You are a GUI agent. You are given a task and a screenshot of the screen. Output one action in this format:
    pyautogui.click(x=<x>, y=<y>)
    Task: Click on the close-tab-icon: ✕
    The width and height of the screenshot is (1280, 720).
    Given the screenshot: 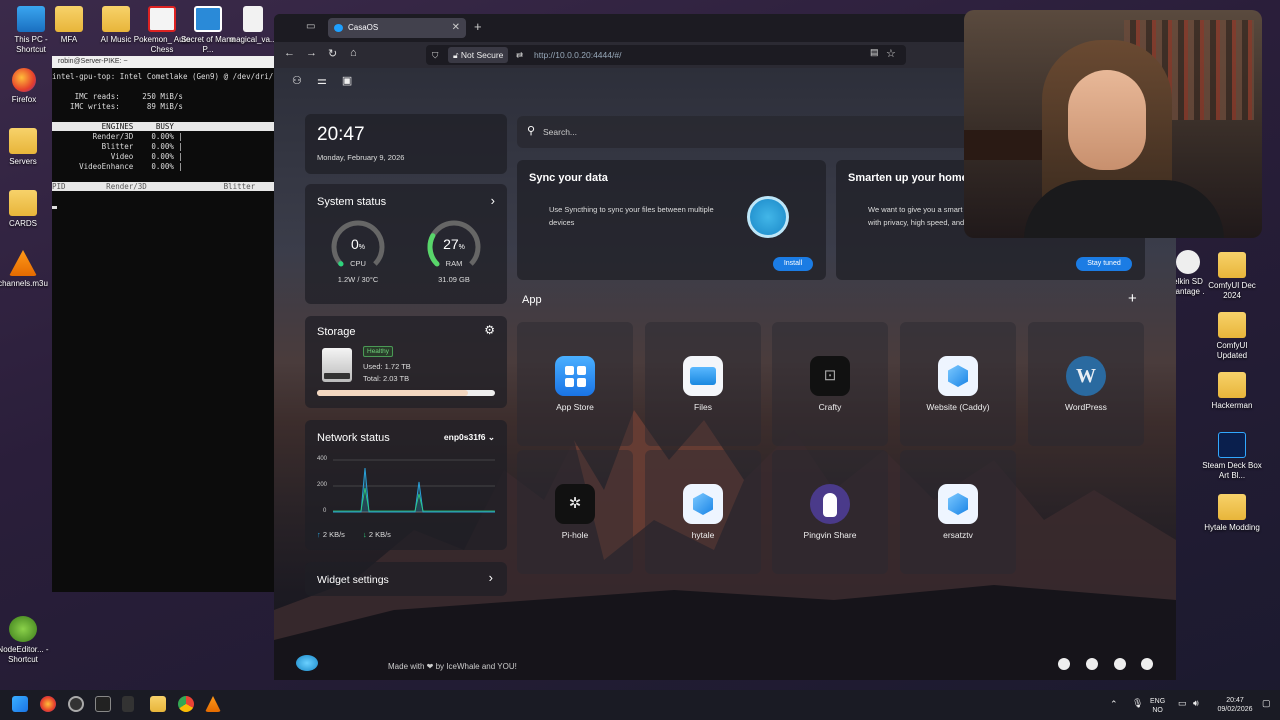 What is the action you would take?
    pyautogui.click(x=456, y=28)
    